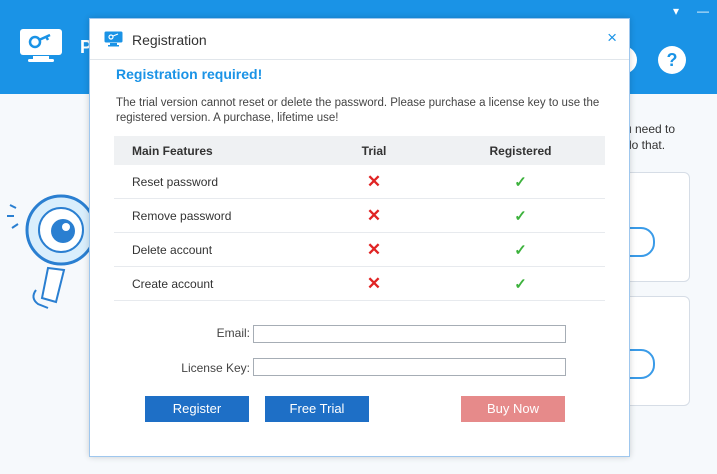  I want to click on table-row: Create account ✕ ✓, so click(359, 284).